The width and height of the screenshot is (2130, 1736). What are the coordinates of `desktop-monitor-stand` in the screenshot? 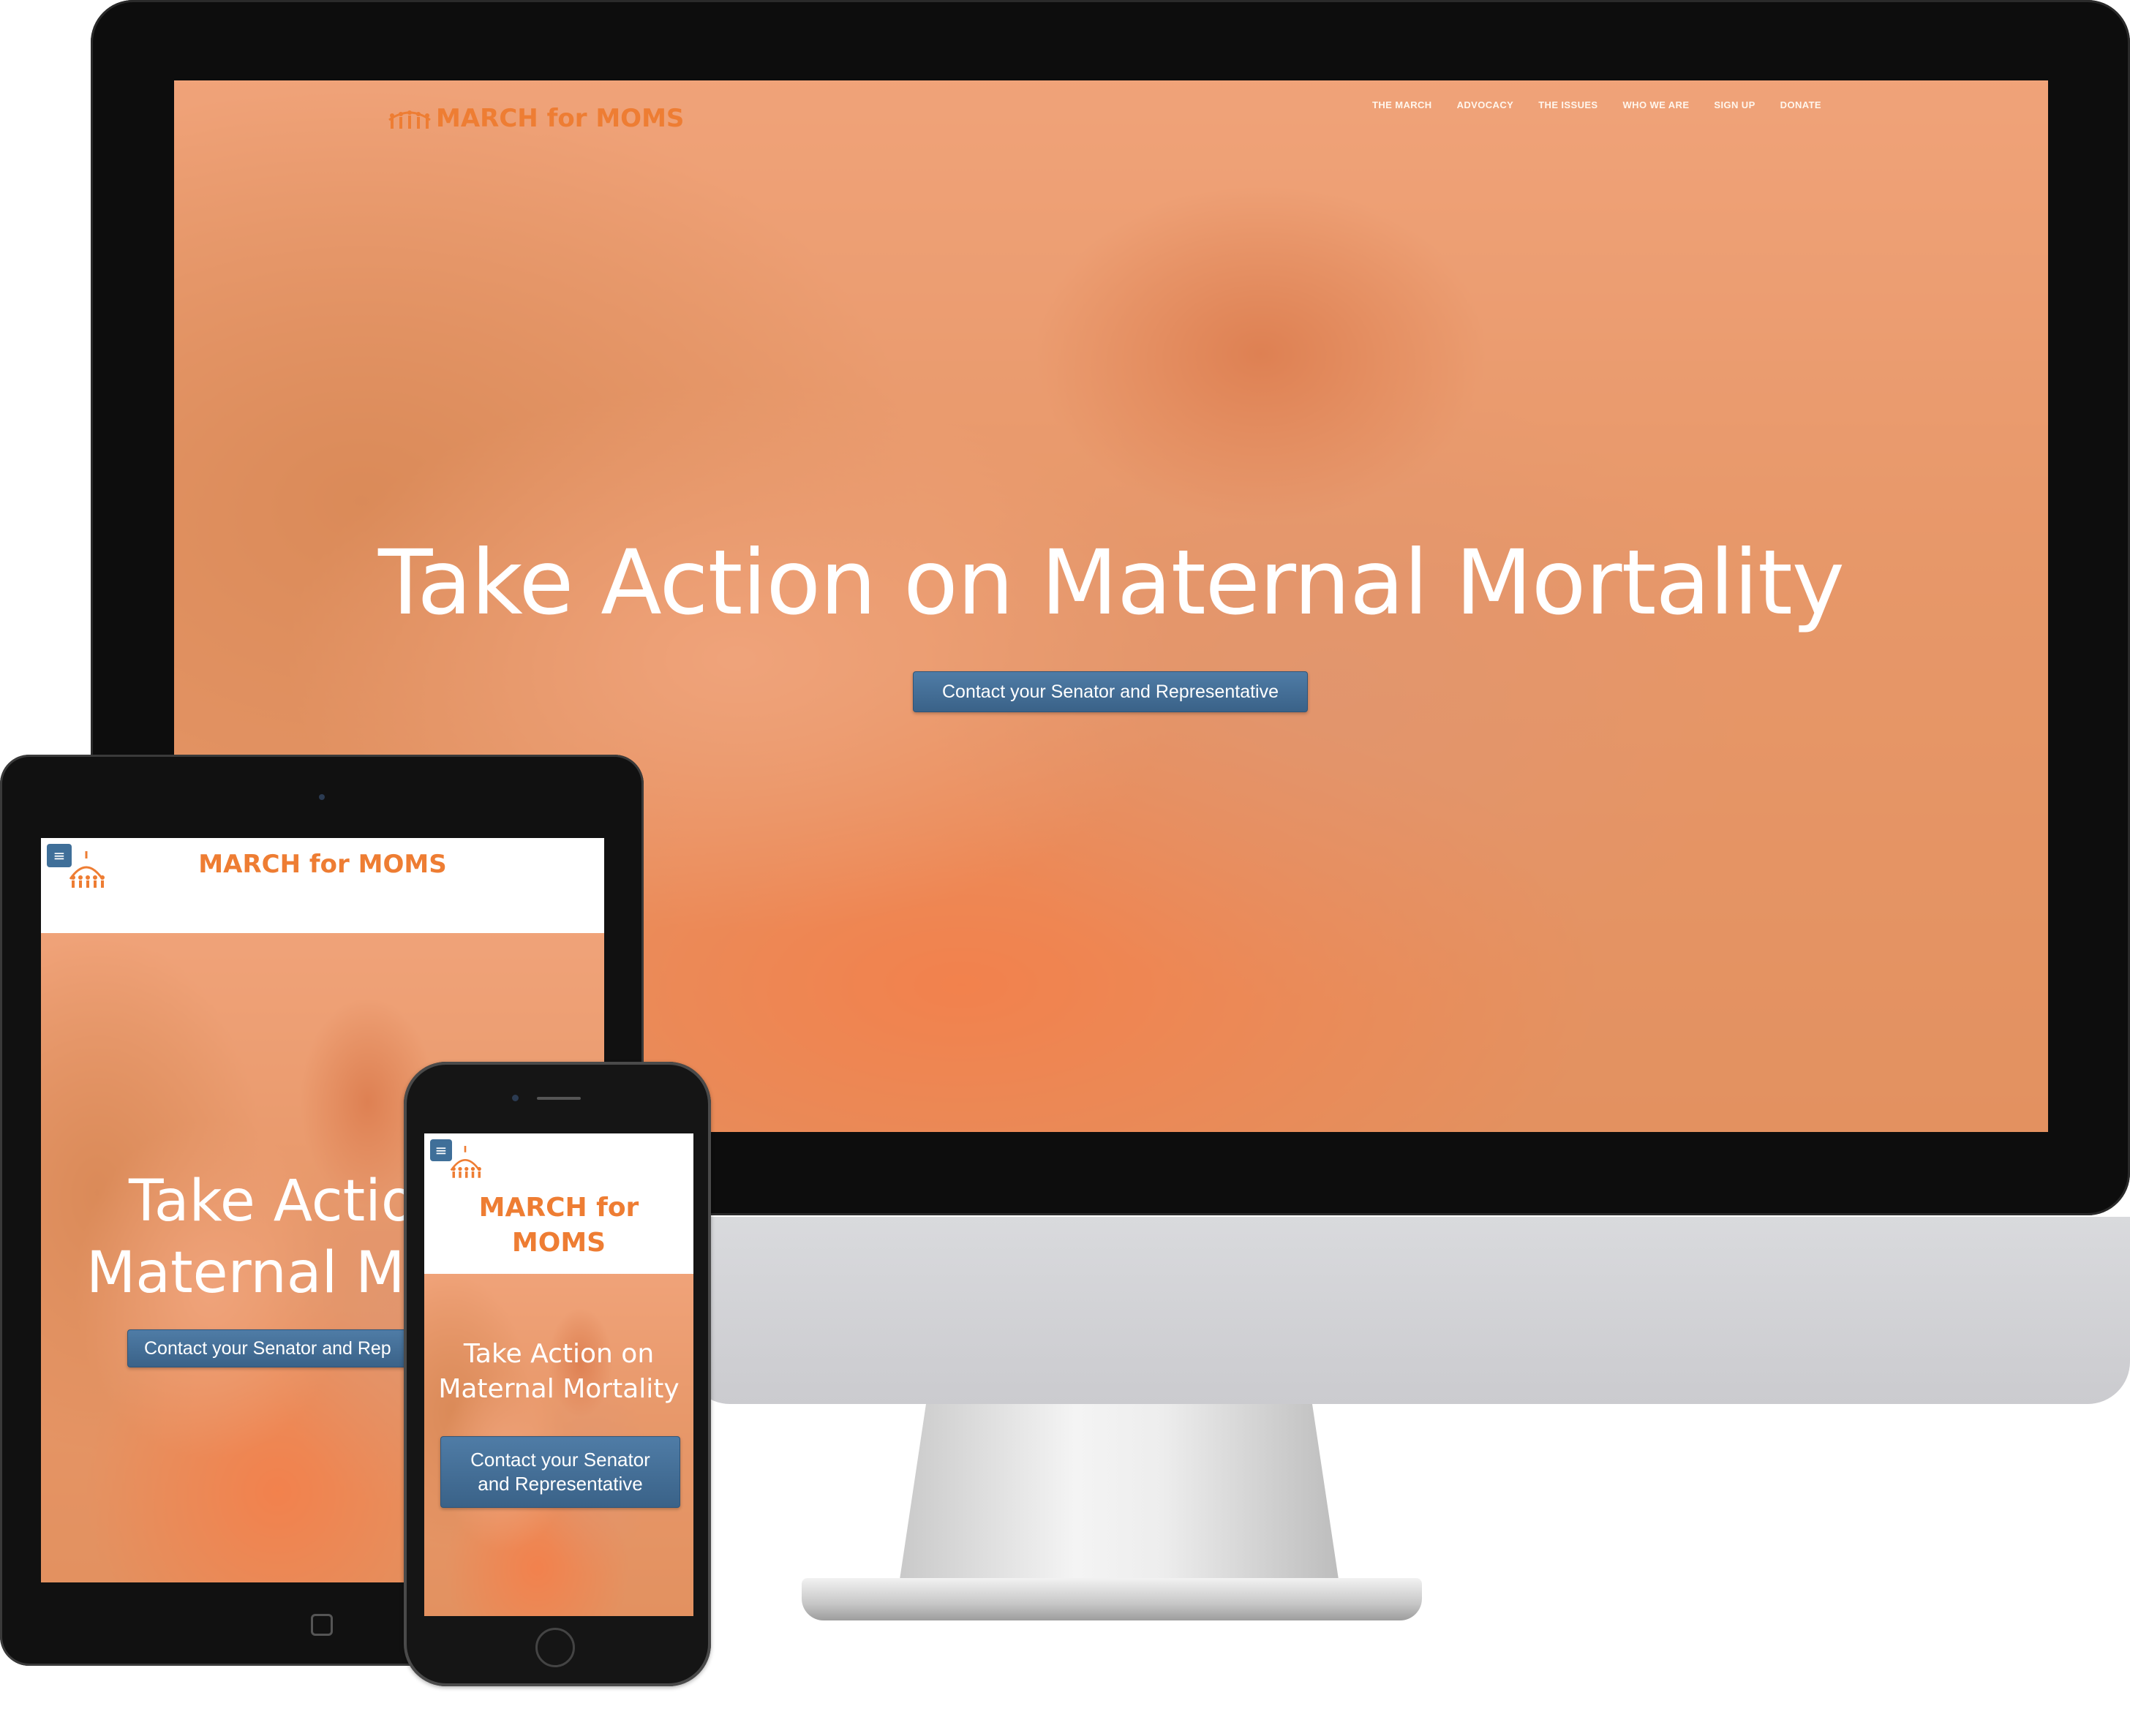 It's located at (1119, 1492).